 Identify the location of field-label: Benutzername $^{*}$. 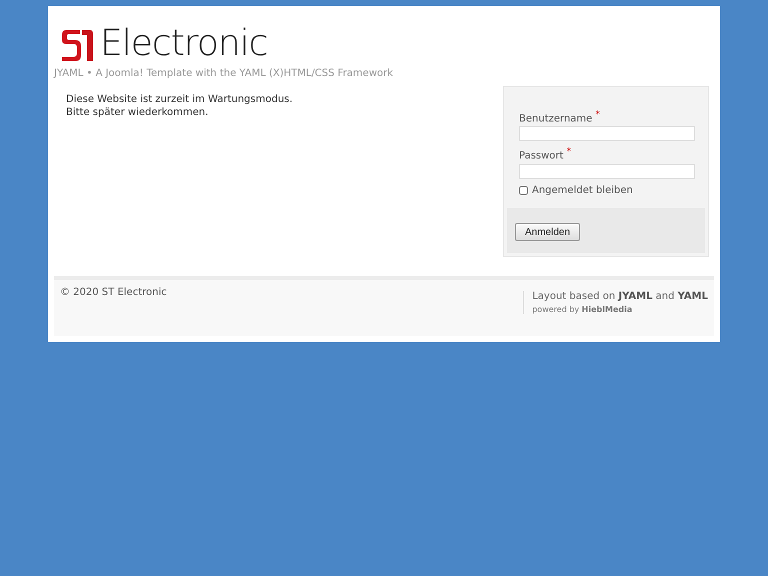
(560, 117).